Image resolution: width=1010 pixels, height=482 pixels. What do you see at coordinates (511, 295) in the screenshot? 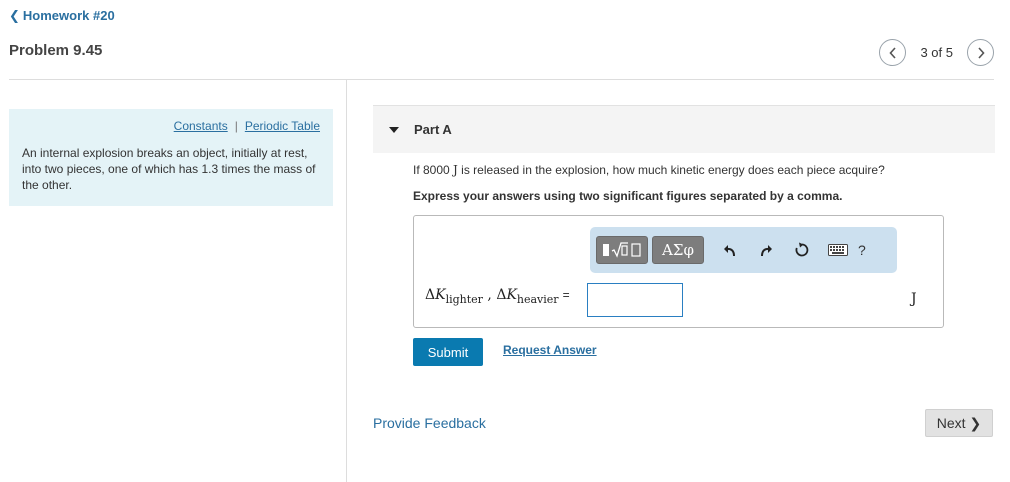
I see `variable-k-2: K` at bounding box center [511, 295].